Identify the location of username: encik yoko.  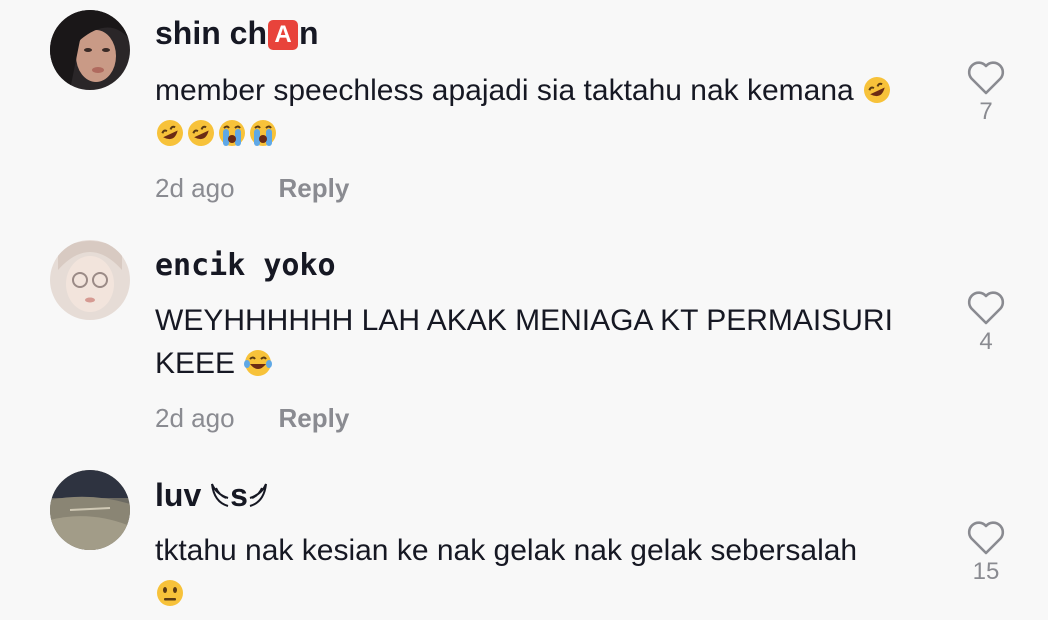
(245, 265).